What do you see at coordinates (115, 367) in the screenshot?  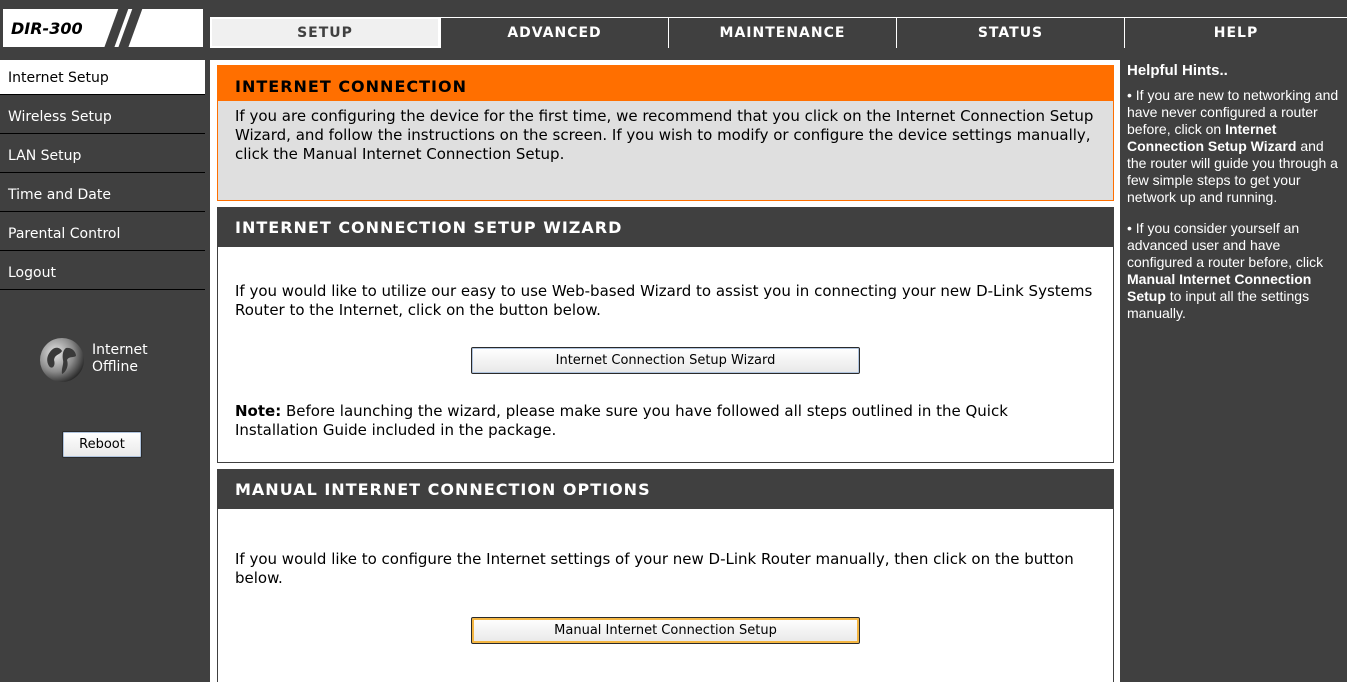 I see `status-line-2: Offline` at bounding box center [115, 367].